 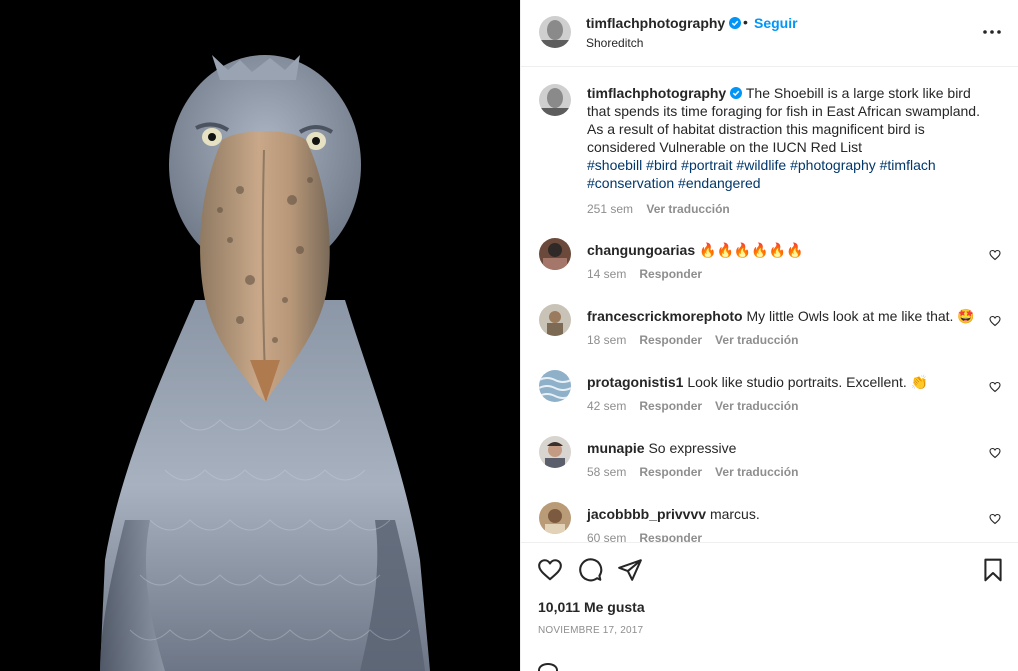 What do you see at coordinates (770, 522) in the screenshot?
I see `comment-row: jacobbbb_privvvv marcus. 60 sem Responder` at bounding box center [770, 522].